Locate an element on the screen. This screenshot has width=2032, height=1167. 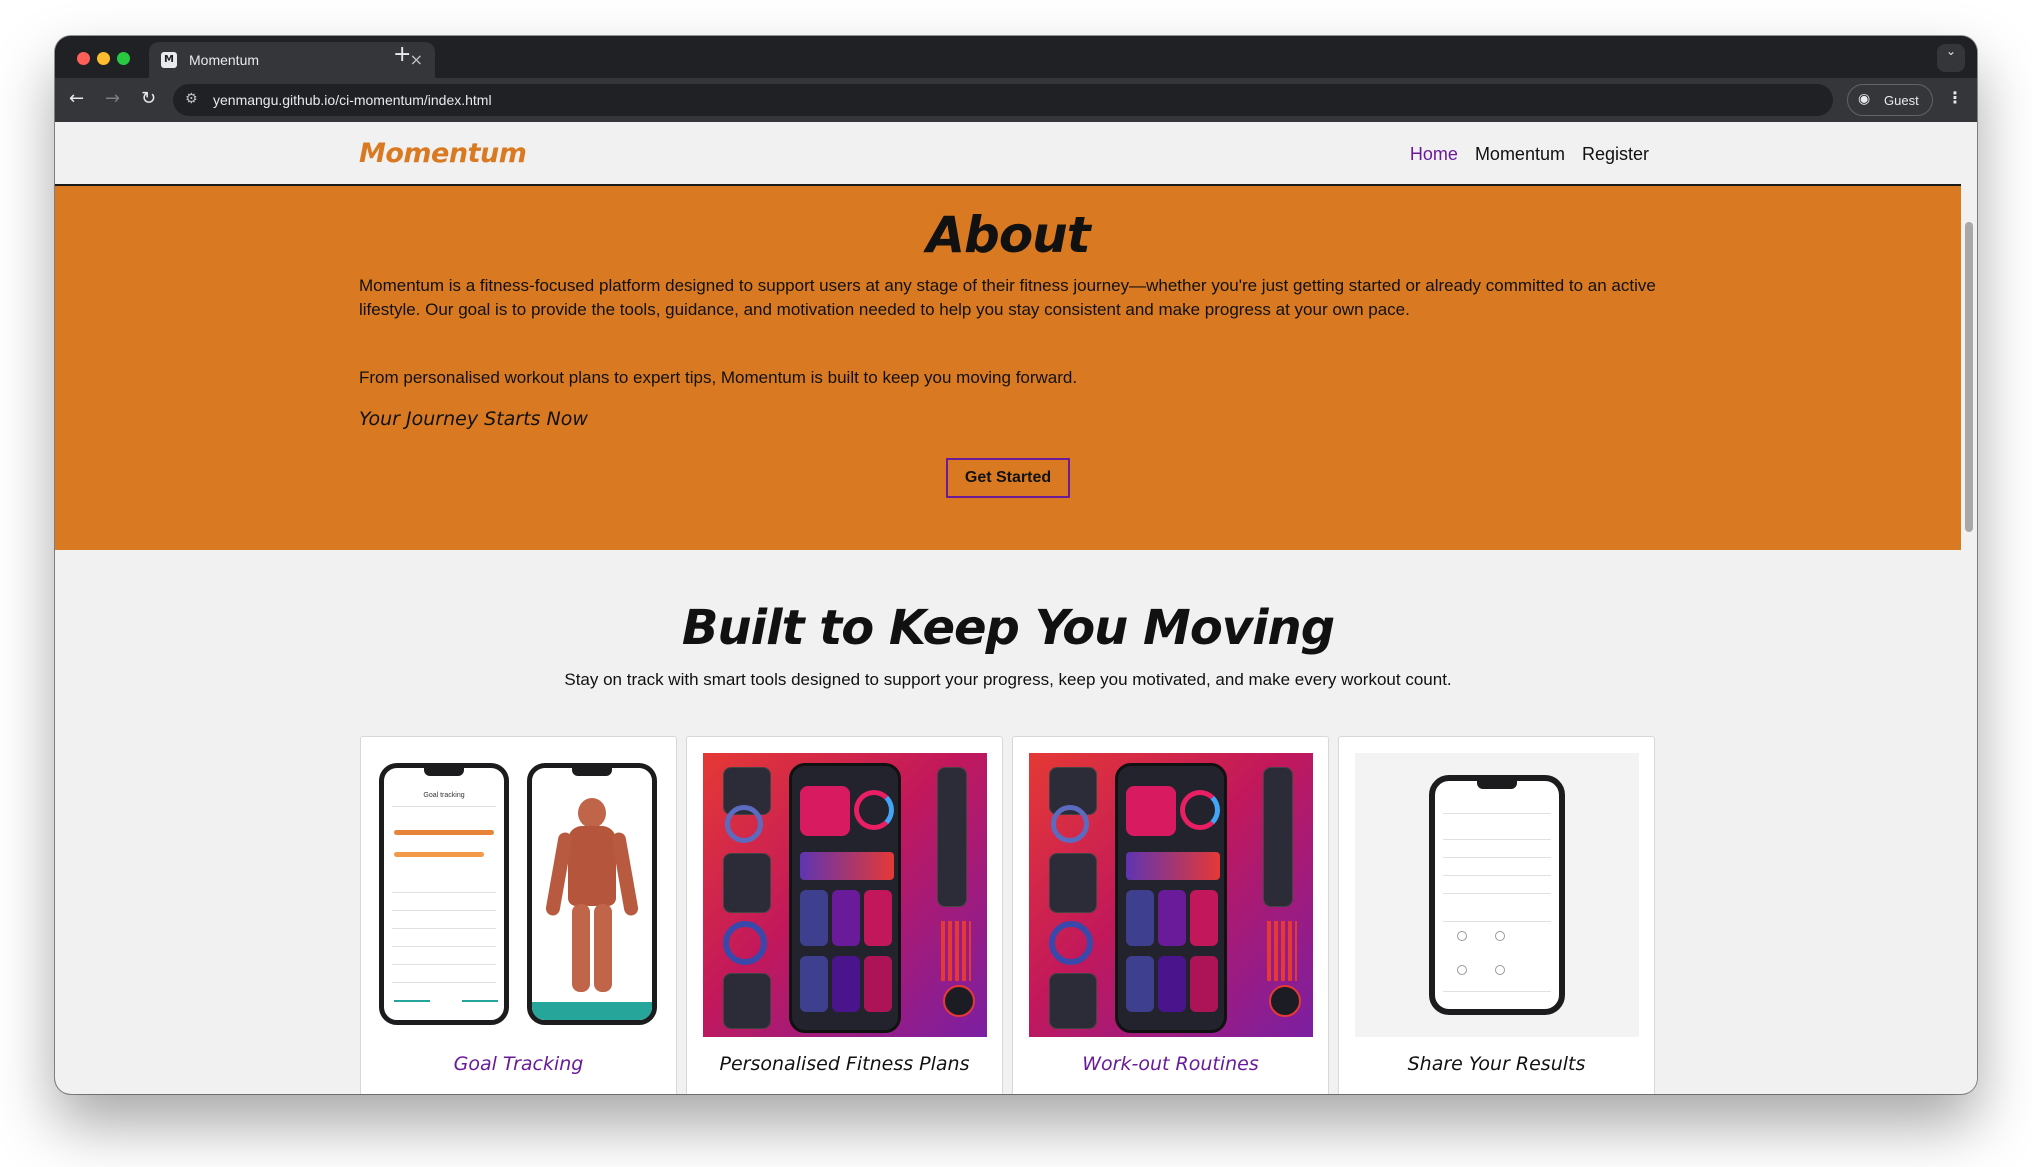
profile-icon: ◉ is located at coordinates (1864, 99).